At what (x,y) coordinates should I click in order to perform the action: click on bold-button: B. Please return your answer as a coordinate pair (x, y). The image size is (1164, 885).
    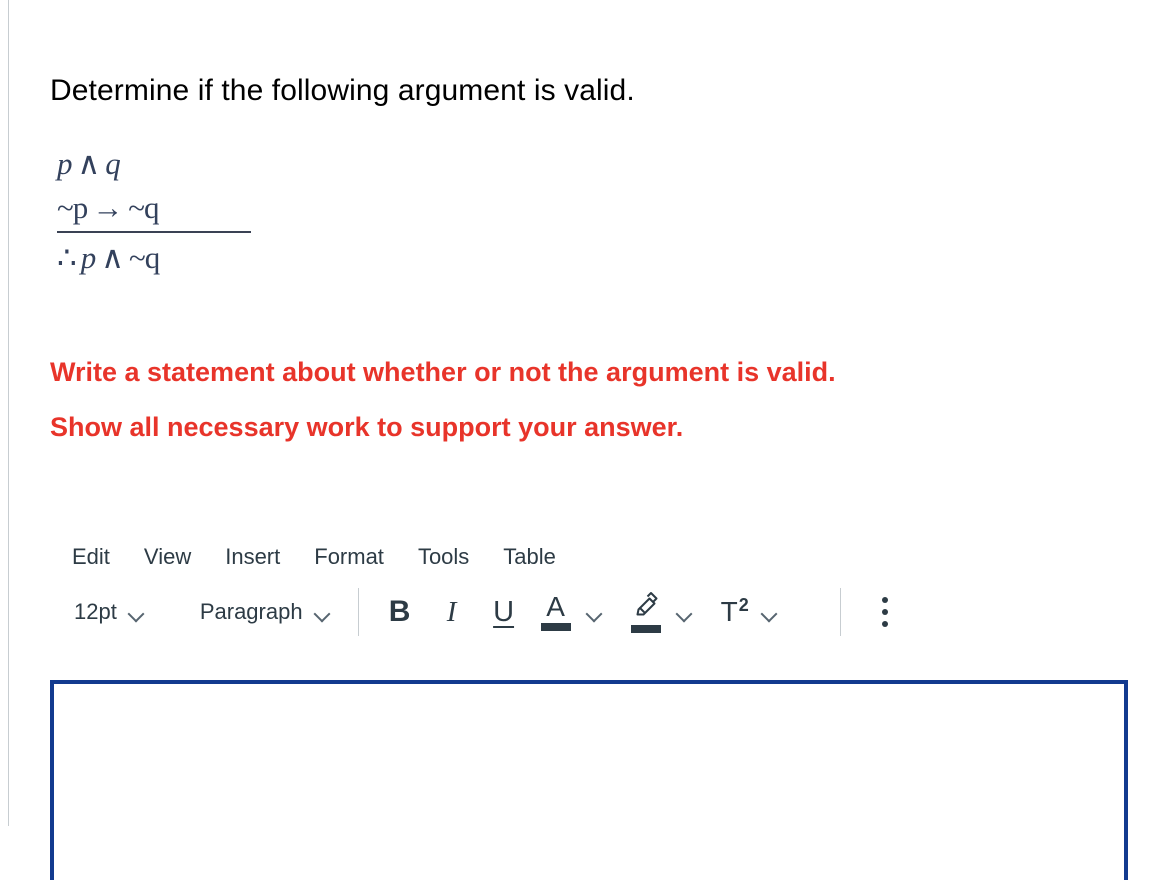
    Looking at the image, I should click on (400, 612).